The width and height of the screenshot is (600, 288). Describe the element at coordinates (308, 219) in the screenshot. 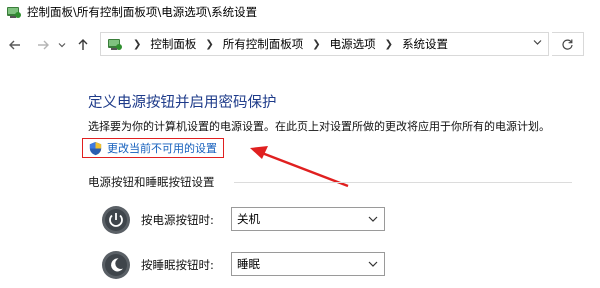

I see `power-button-action-select: 关机` at that location.